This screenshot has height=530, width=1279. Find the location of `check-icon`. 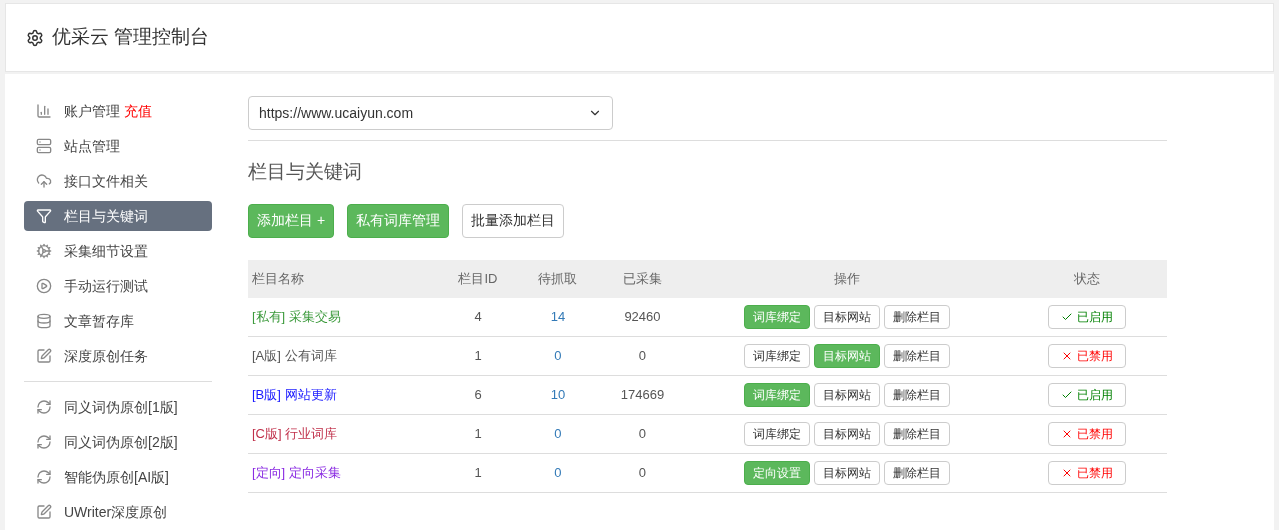

check-icon is located at coordinates (1067, 395).